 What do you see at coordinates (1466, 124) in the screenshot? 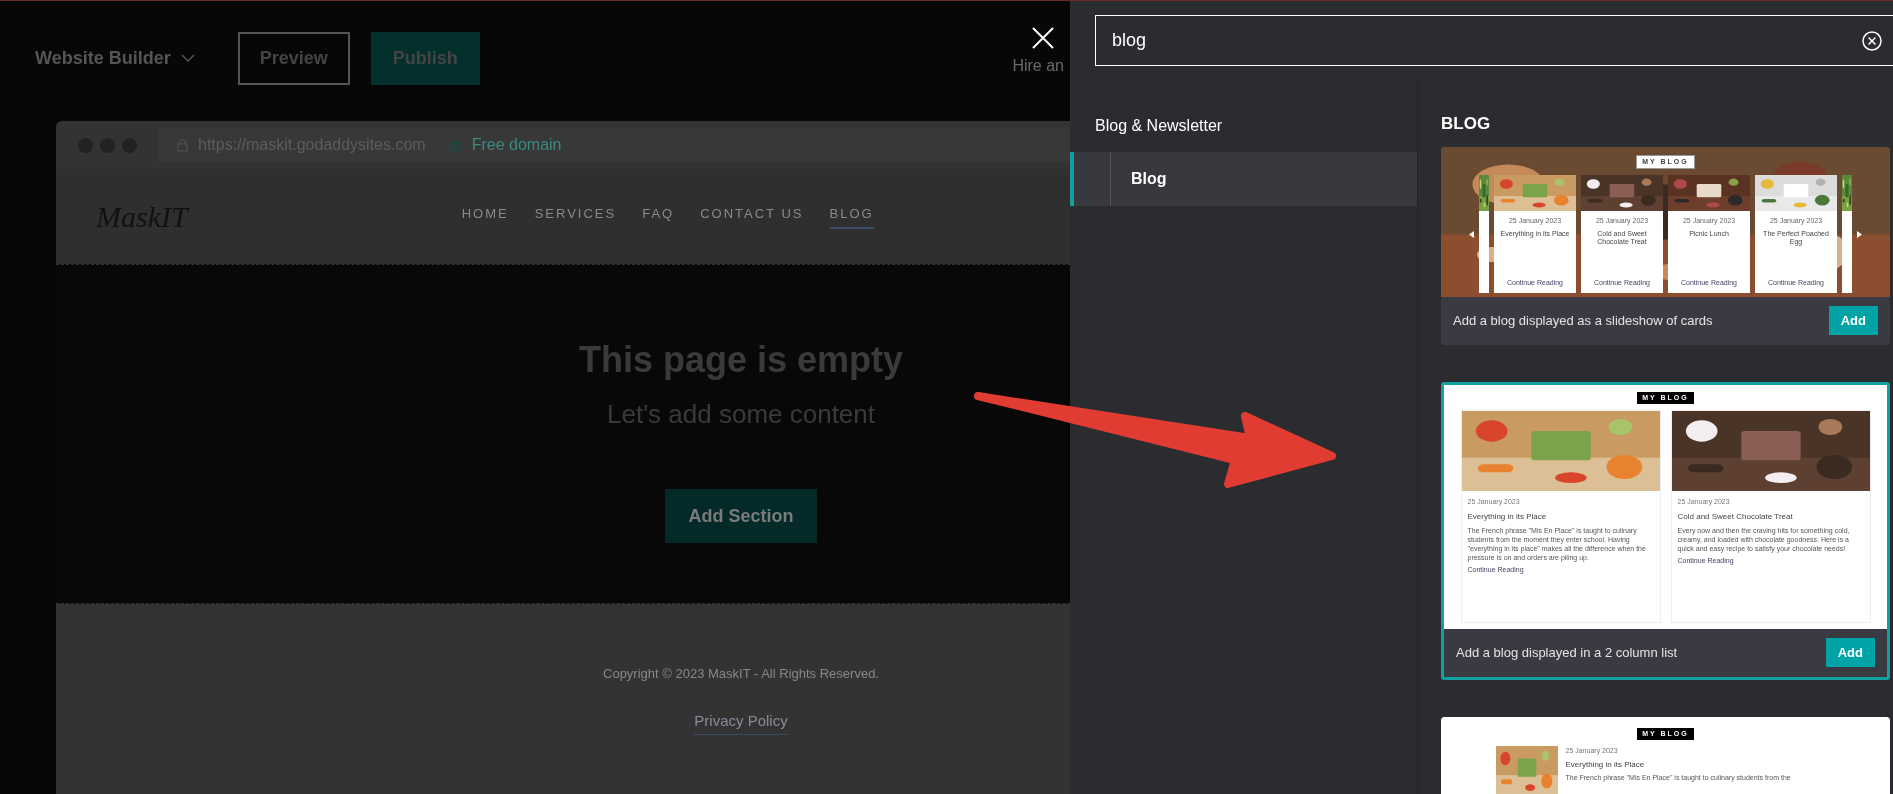
I see `section-title: BLOG` at bounding box center [1466, 124].